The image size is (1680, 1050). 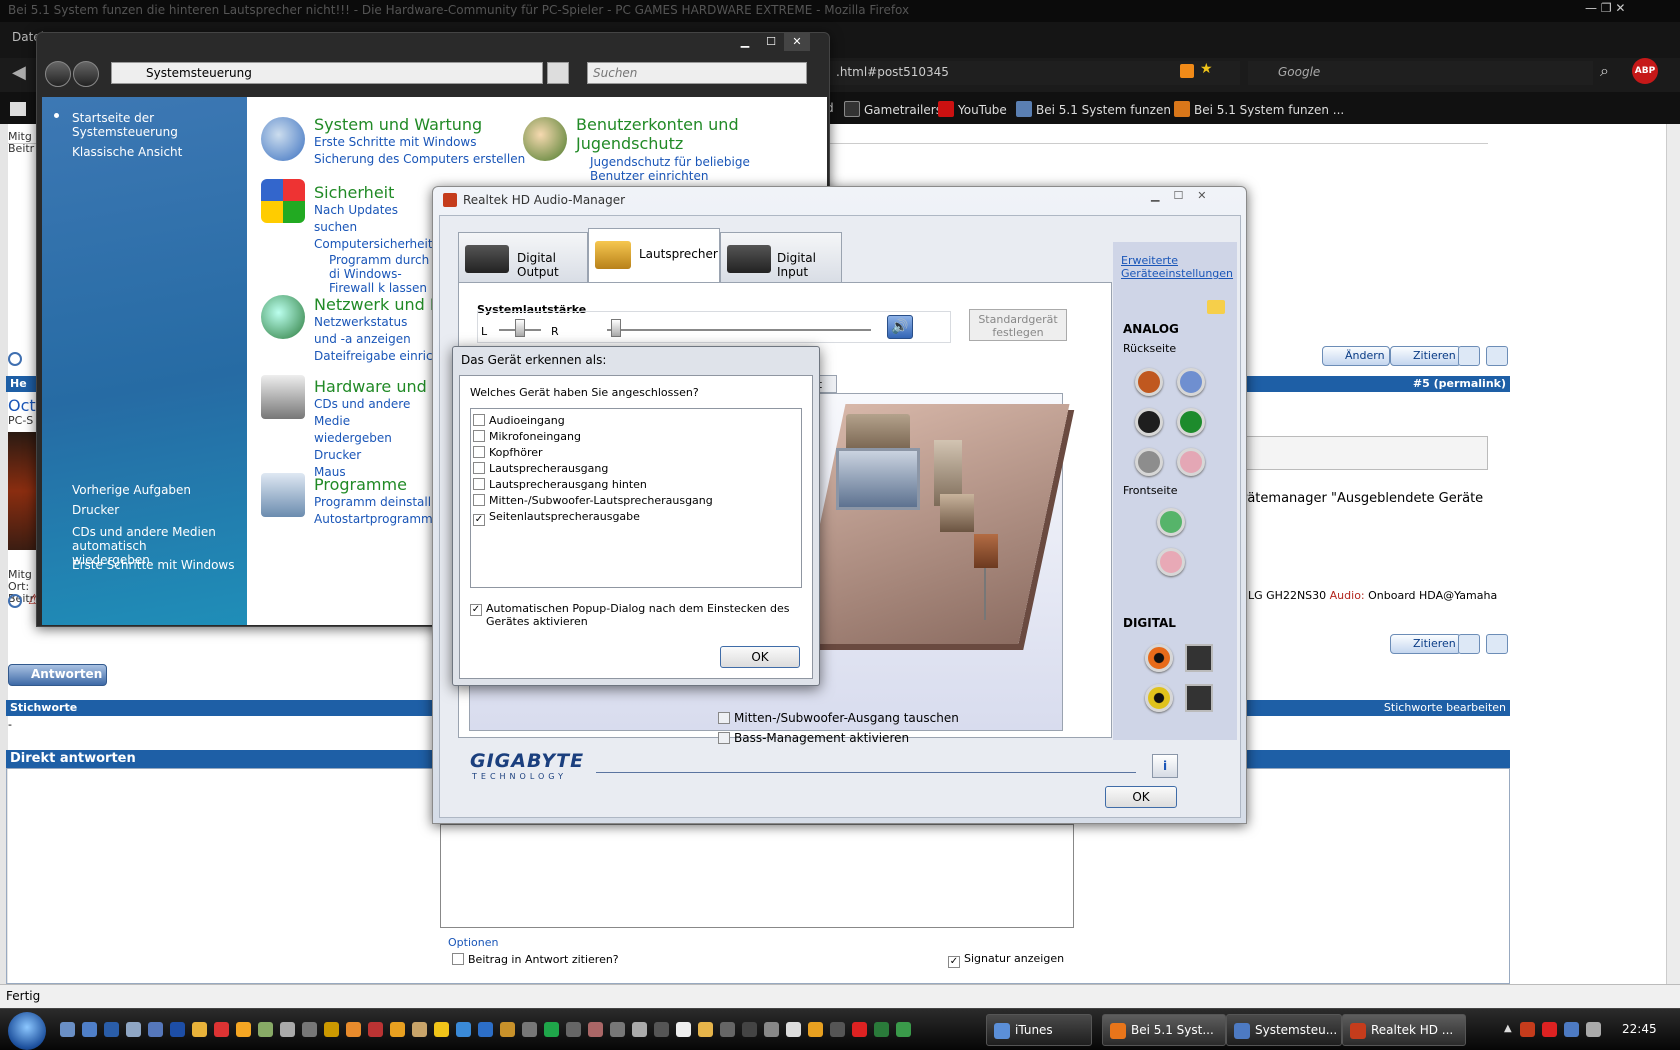 What do you see at coordinates (1356, 356) in the screenshot?
I see `edit-button: Ändern` at bounding box center [1356, 356].